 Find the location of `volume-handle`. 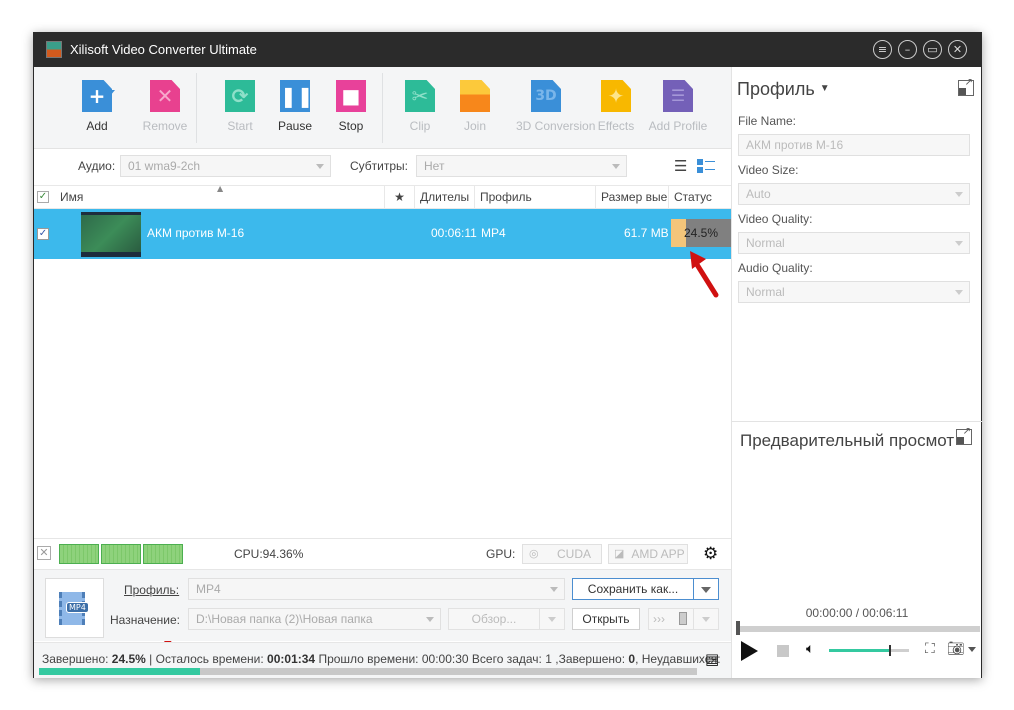

volume-handle is located at coordinates (890, 650).